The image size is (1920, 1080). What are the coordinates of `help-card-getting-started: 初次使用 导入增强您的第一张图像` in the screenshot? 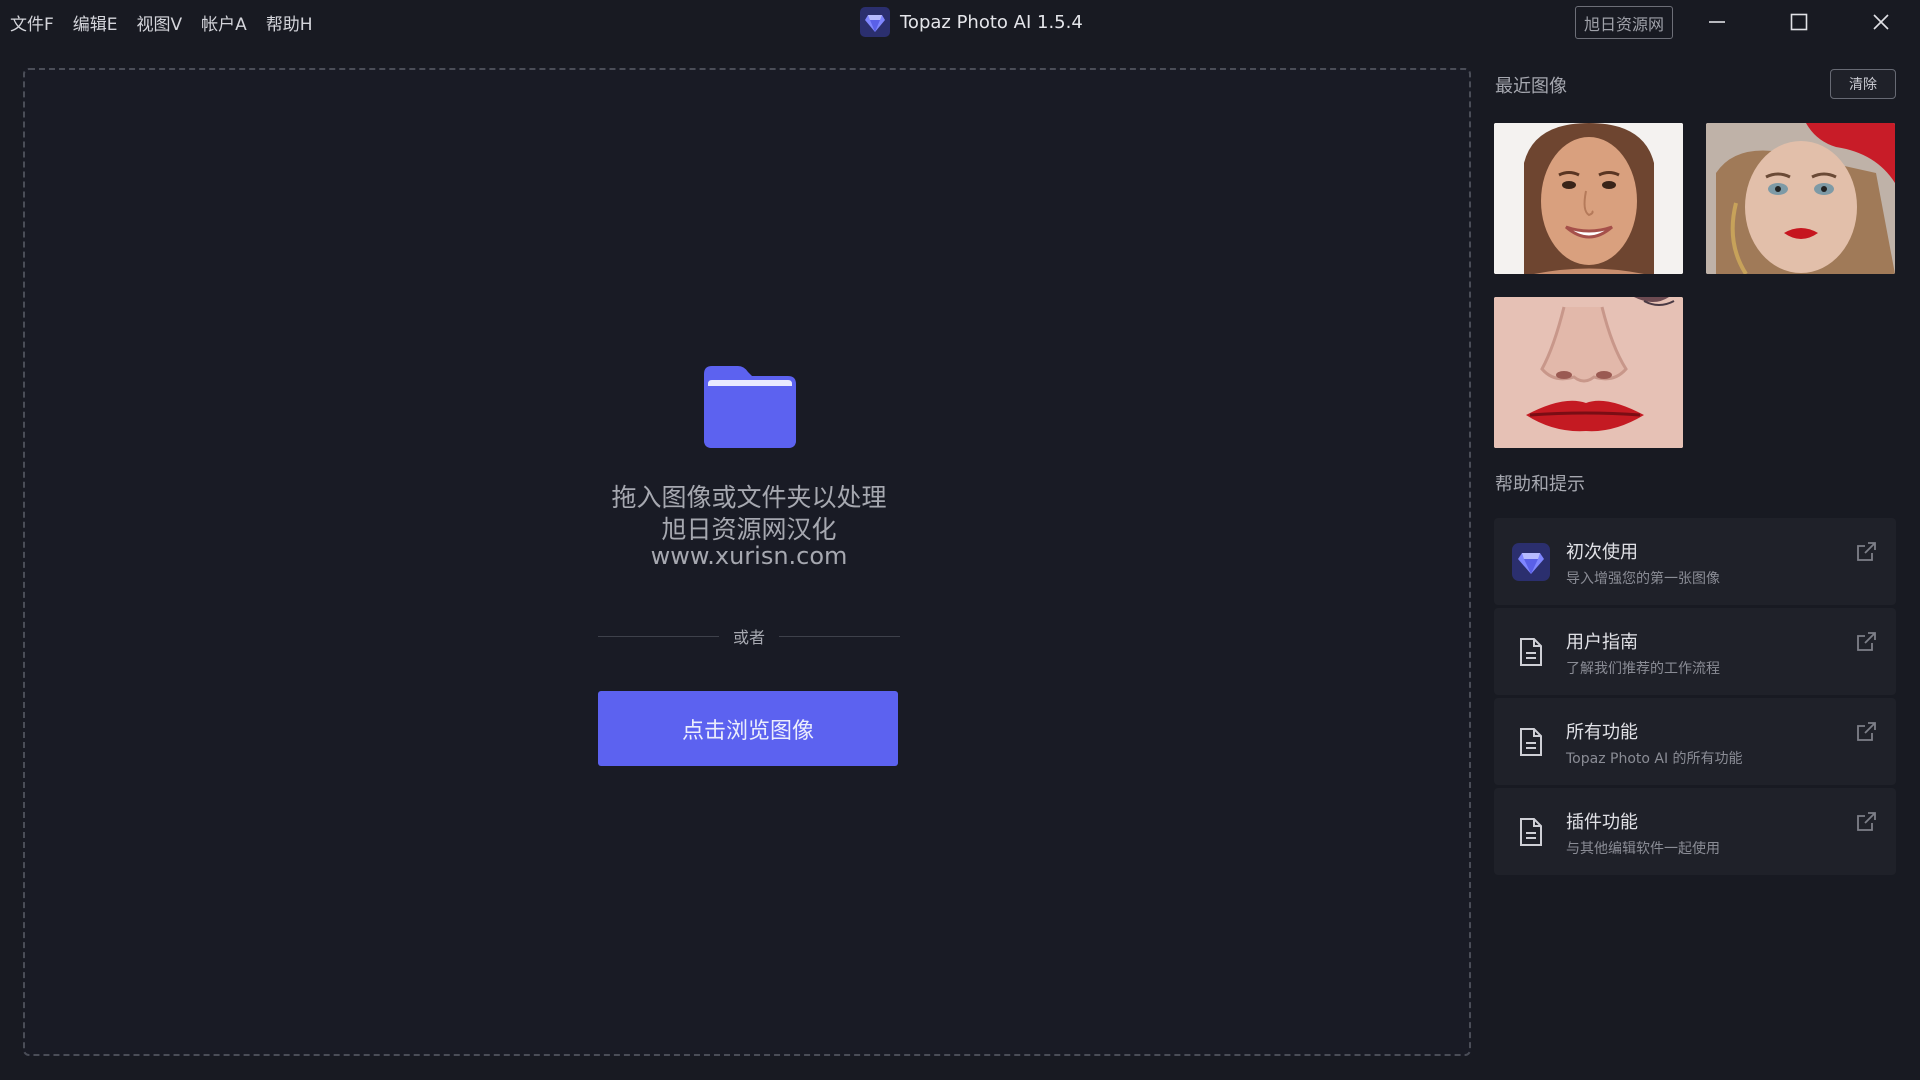 It's located at (1695, 561).